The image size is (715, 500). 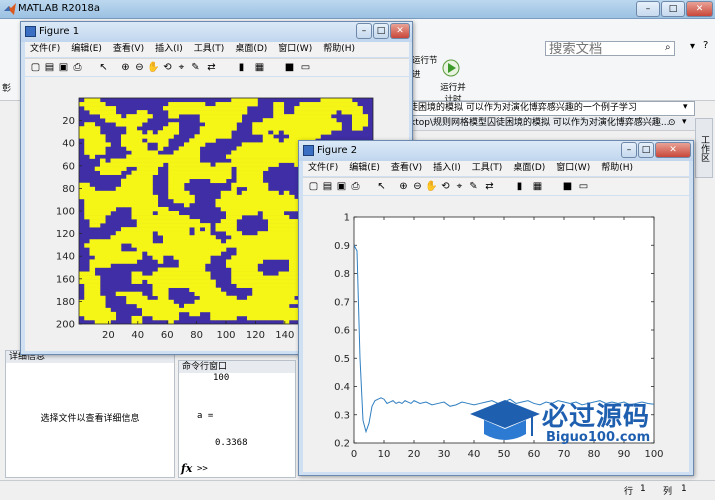 What do you see at coordinates (451, 68) in the screenshot?
I see `run-and-time-icon` at bounding box center [451, 68].